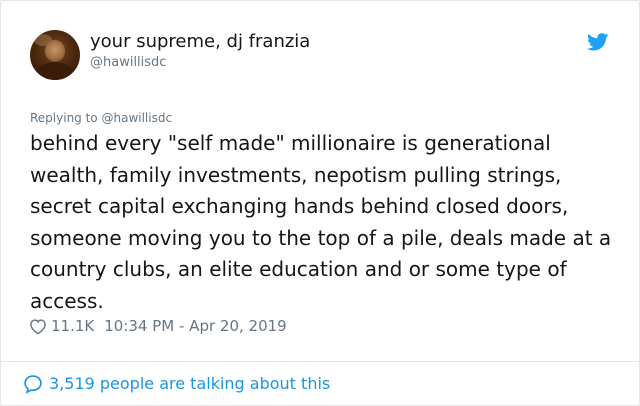  I want to click on replying-to-line: Replying to @hawillisdc, so click(101, 118).